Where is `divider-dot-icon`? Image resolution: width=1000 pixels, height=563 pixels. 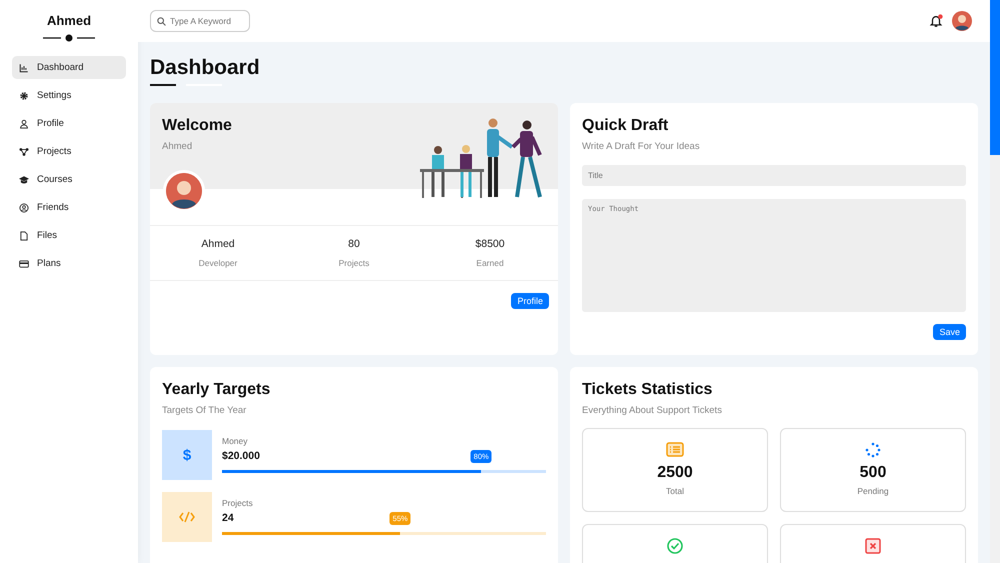
divider-dot-icon is located at coordinates (69, 38).